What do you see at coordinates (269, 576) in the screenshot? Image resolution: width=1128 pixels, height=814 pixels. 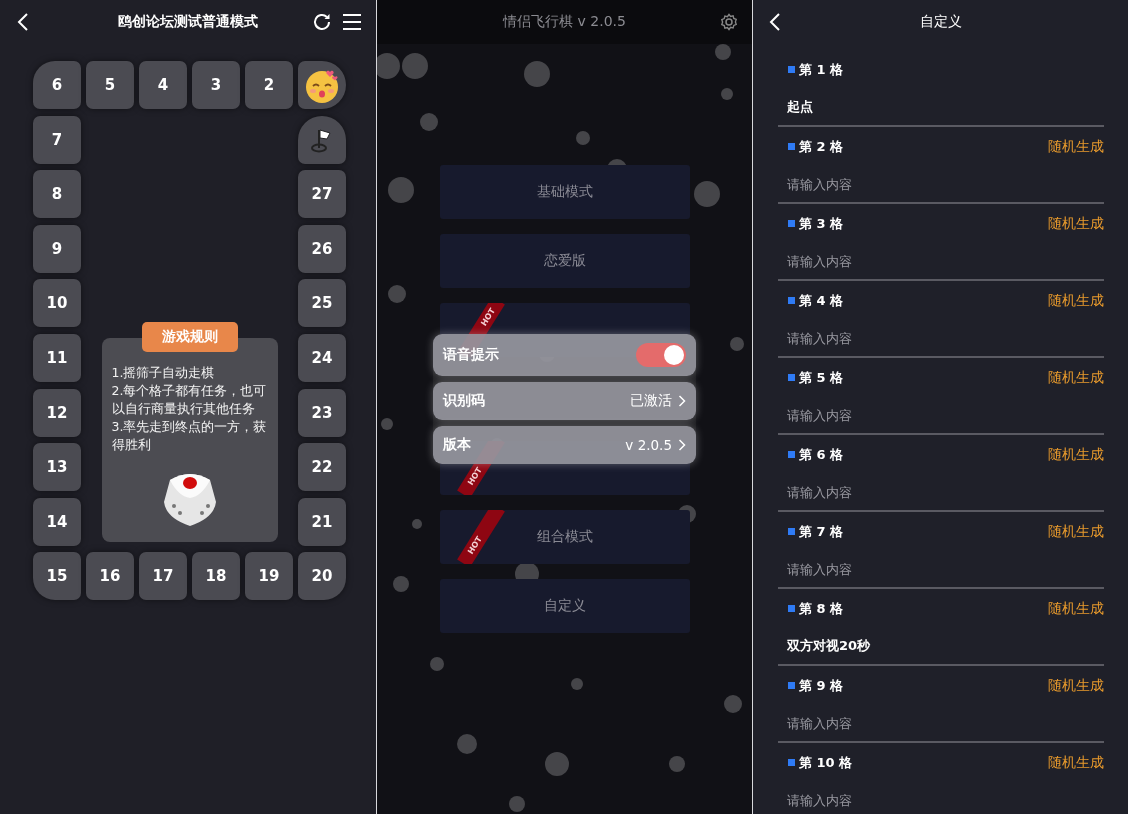 I see `board-cell: 19` at bounding box center [269, 576].